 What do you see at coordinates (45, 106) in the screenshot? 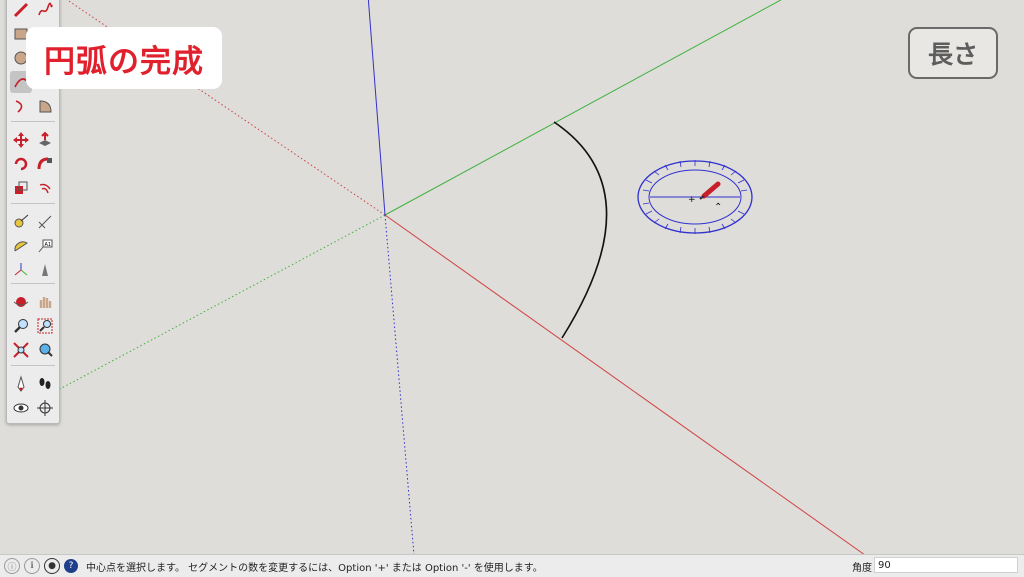
I see `pie-icon` at bounding box center [45, 106].